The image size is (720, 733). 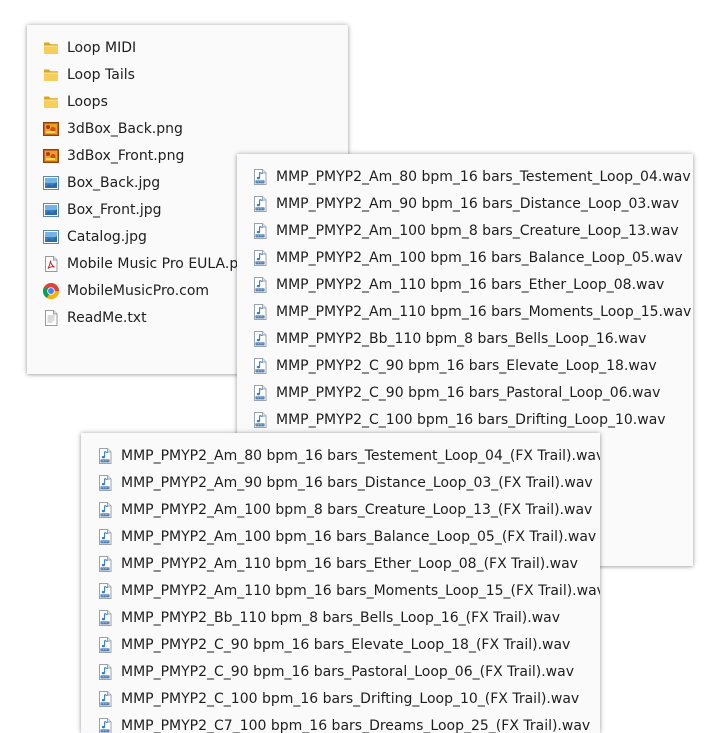 I want to click on file-name: 3dBox_Front.png, so click(x=125, y=156).